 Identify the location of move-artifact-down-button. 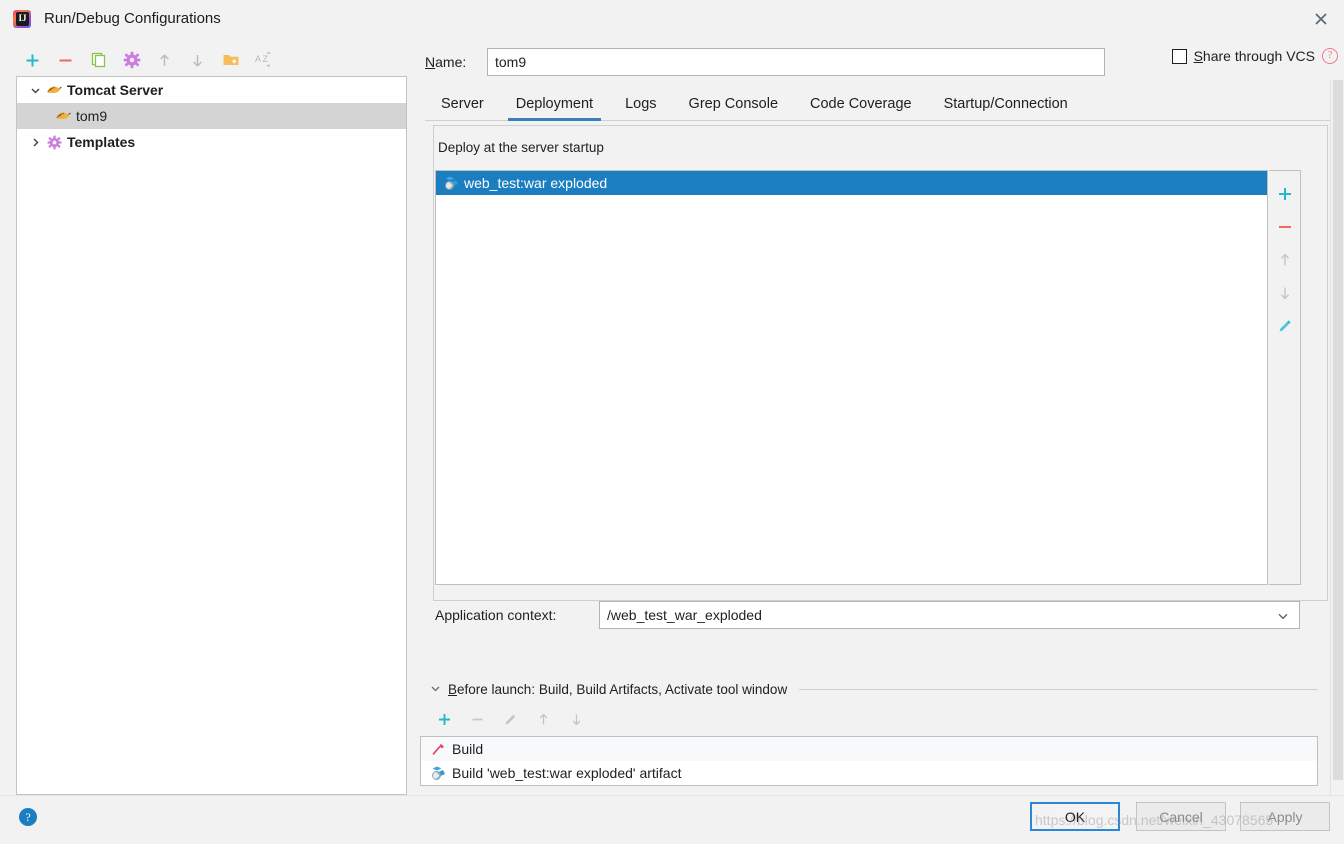
(1285, 292).